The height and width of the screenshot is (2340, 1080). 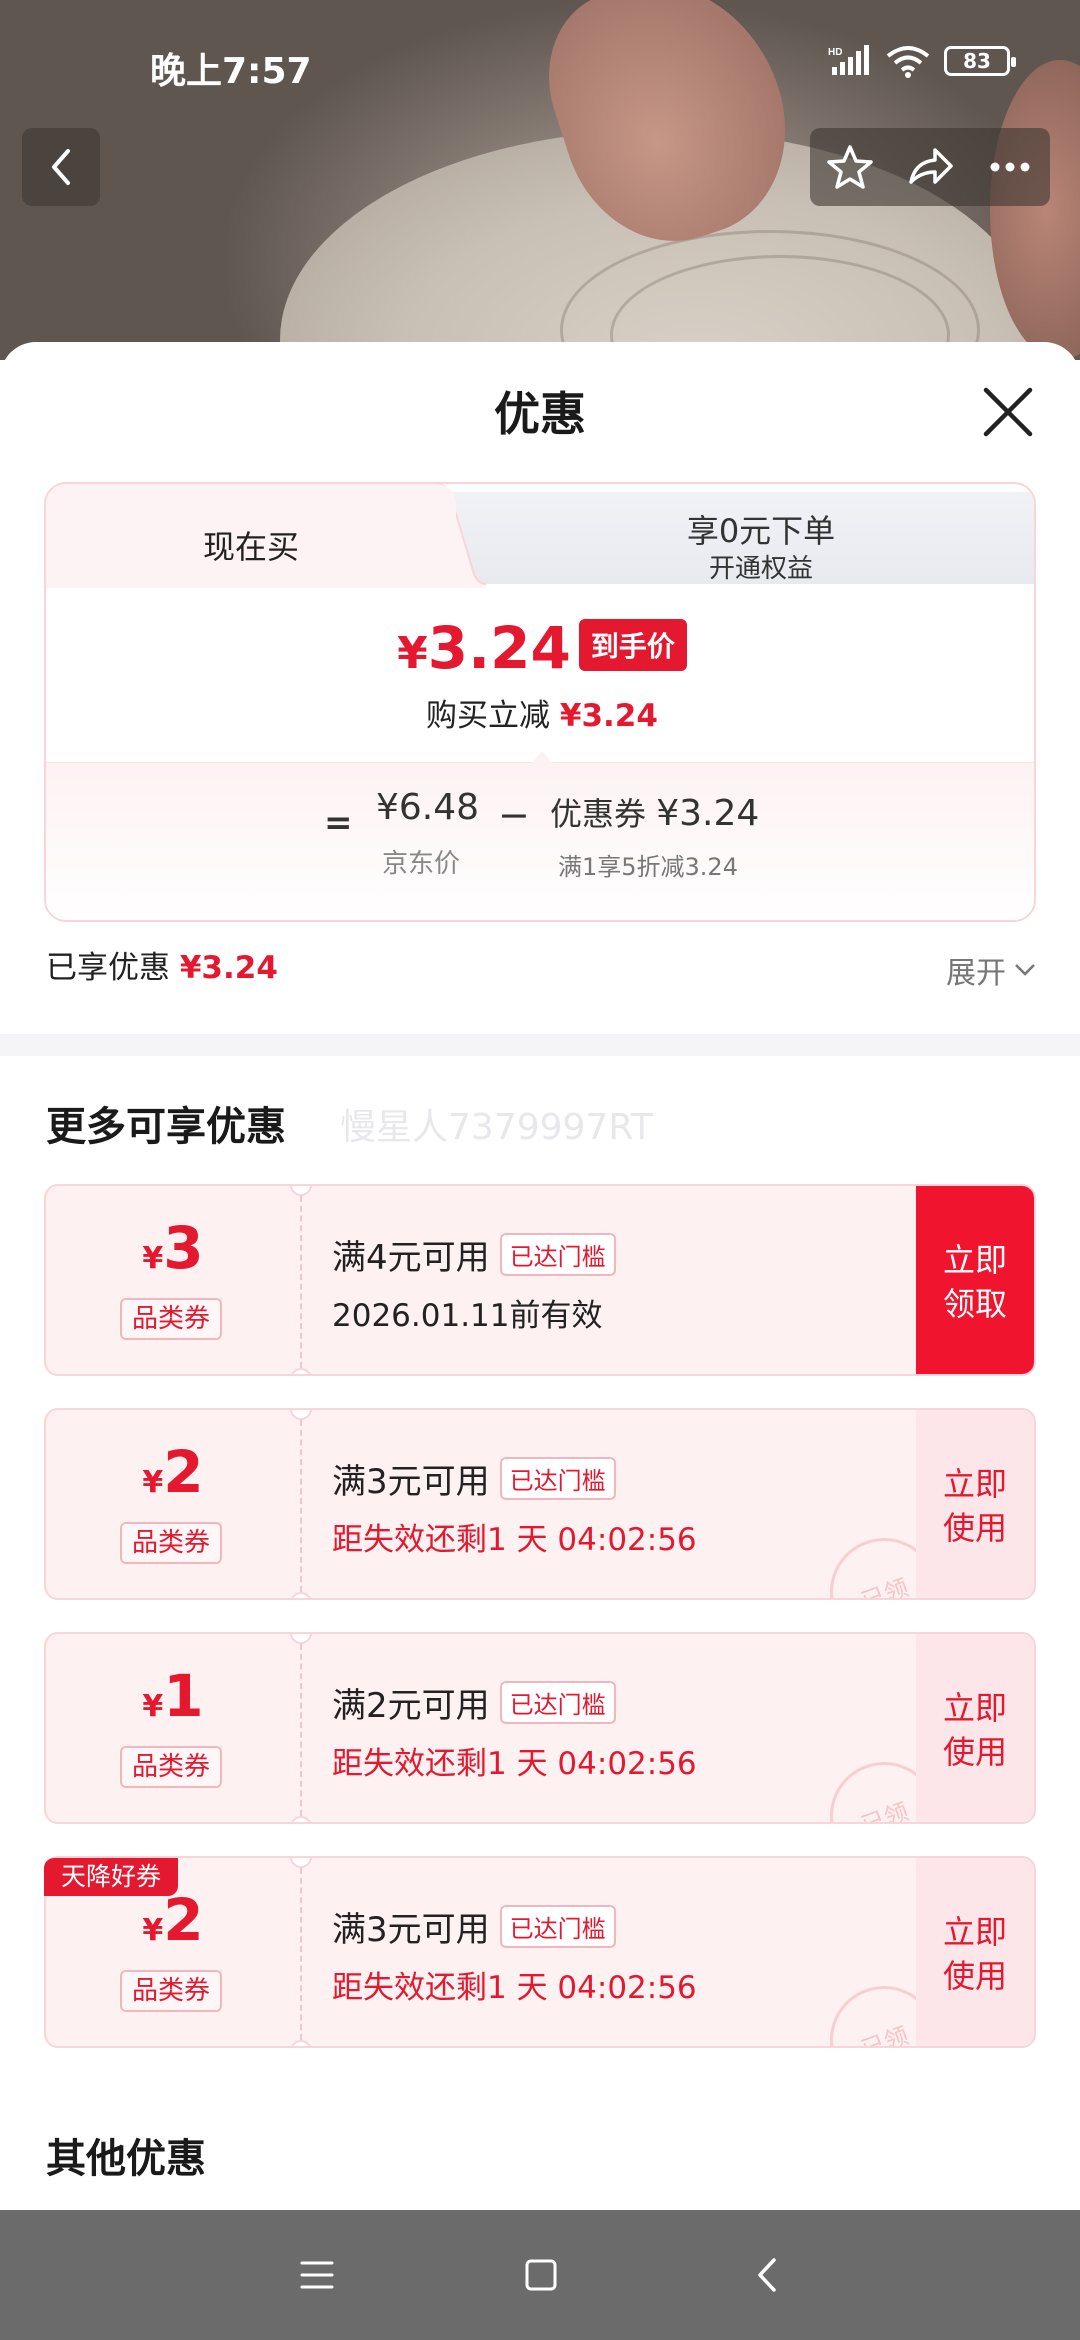 What do you see at coordinates (835, 52) in the screenshot?
I see `svg-text: HD` at bounding box center [835, 52].